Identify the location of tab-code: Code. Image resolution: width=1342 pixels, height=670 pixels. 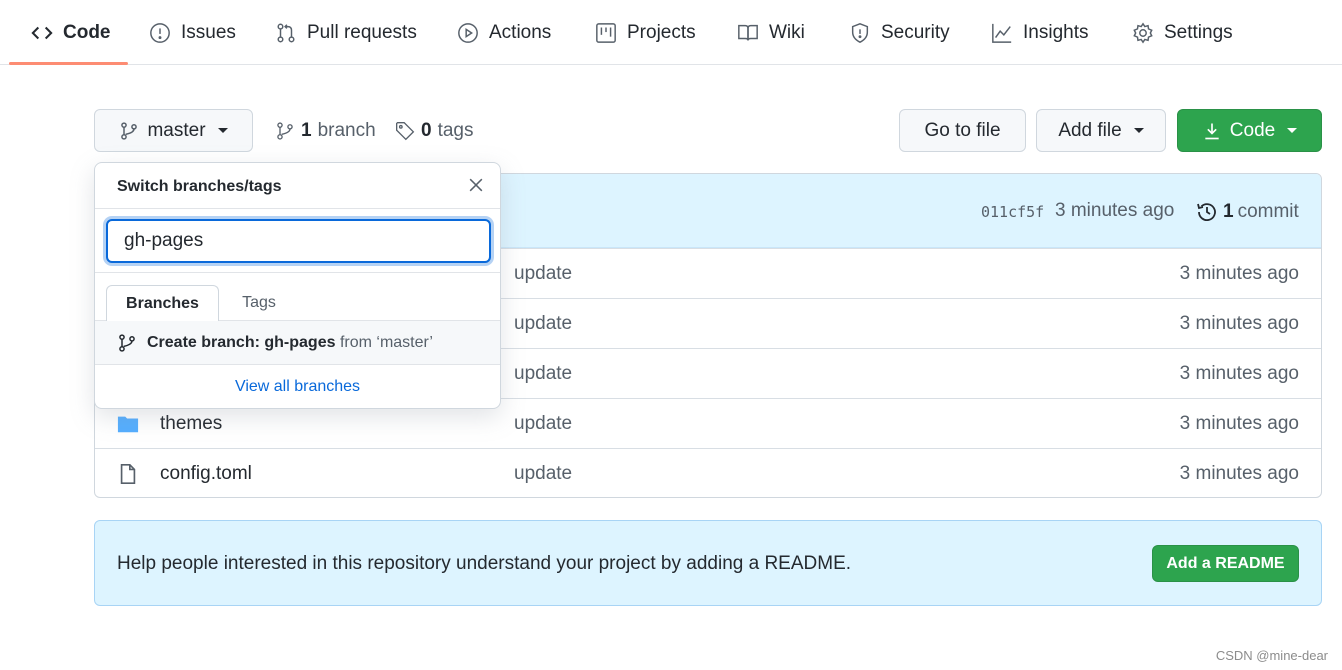
(71, 32).